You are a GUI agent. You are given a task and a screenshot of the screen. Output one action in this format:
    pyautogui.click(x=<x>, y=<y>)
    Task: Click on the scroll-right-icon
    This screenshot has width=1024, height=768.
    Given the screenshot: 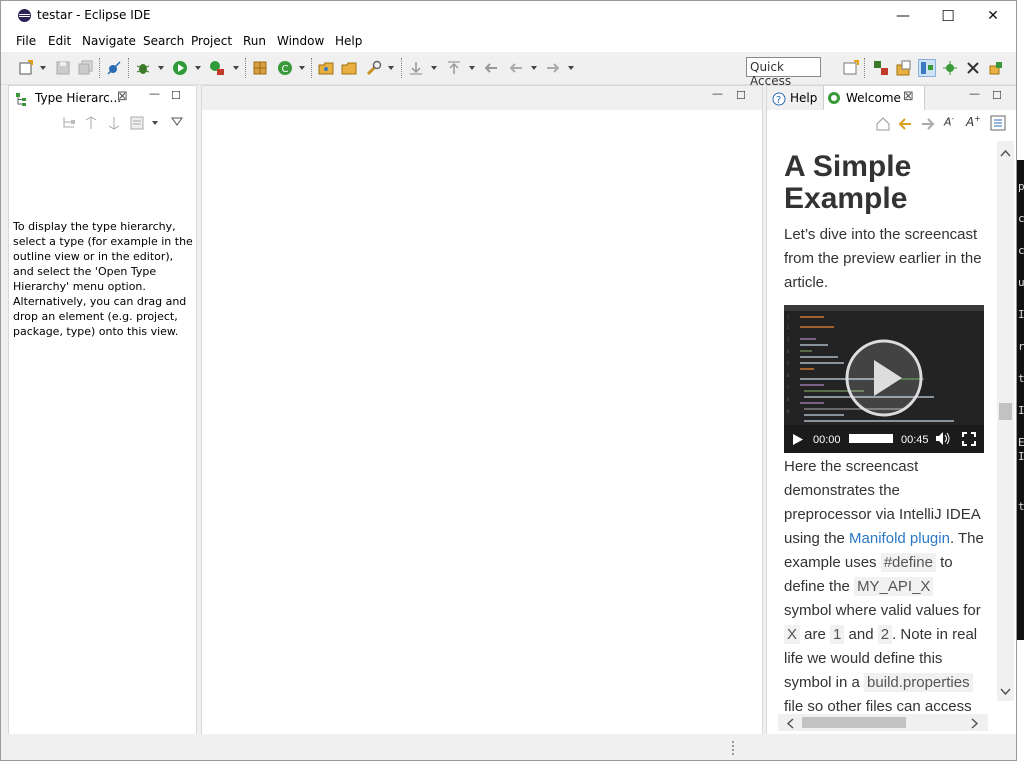 What is the action you would take?
    pyautogui.click(x=975, y=723)
    